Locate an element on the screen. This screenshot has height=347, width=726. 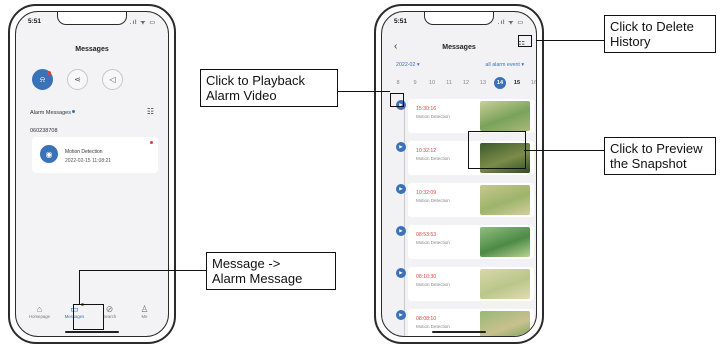
date-cell: 16 is located at coordinates (532, 83).